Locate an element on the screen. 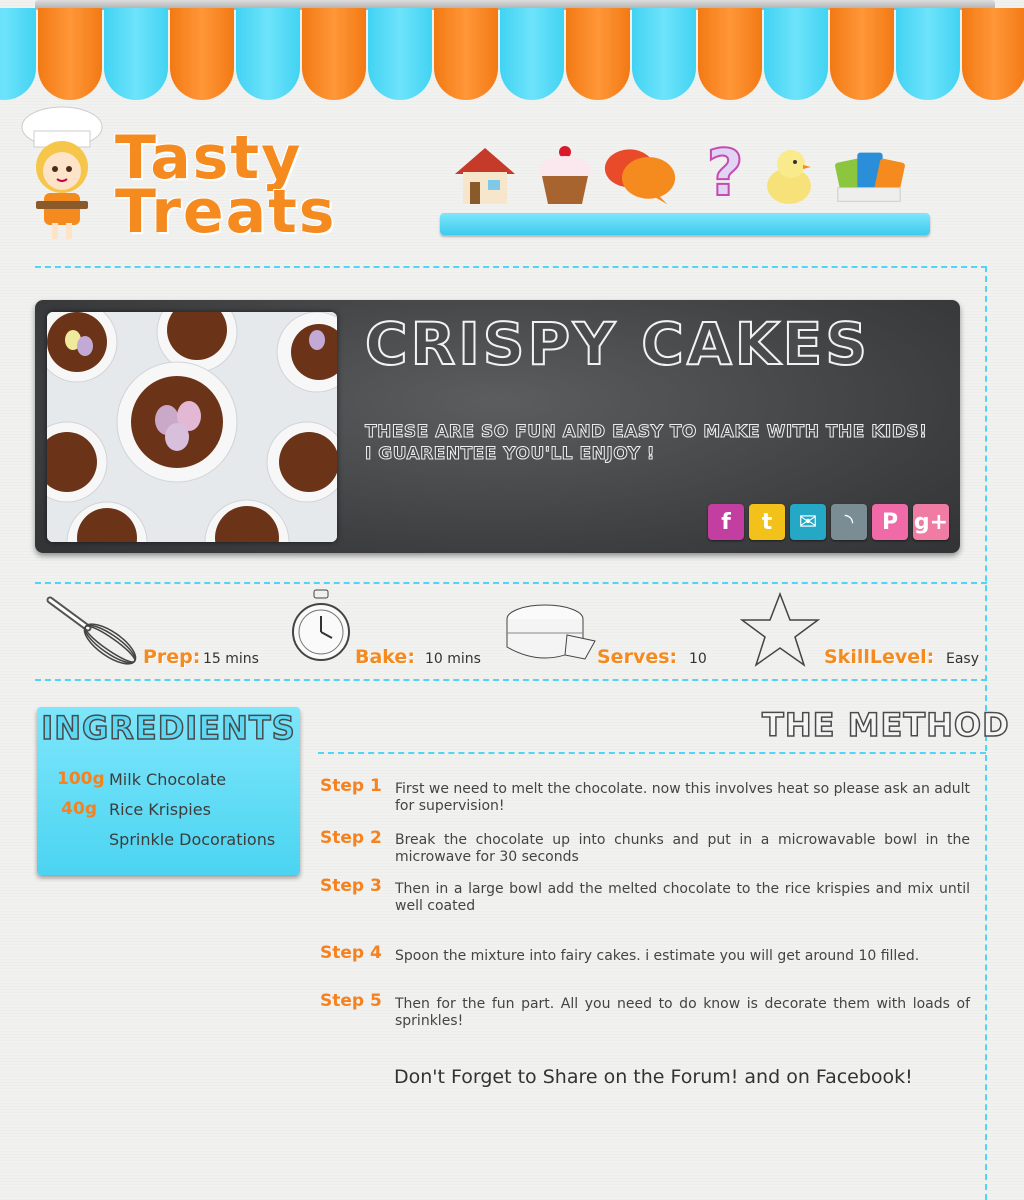 This screenshot has height=1200, width=1024. coupons-icon is located at coordinates (869, 175).